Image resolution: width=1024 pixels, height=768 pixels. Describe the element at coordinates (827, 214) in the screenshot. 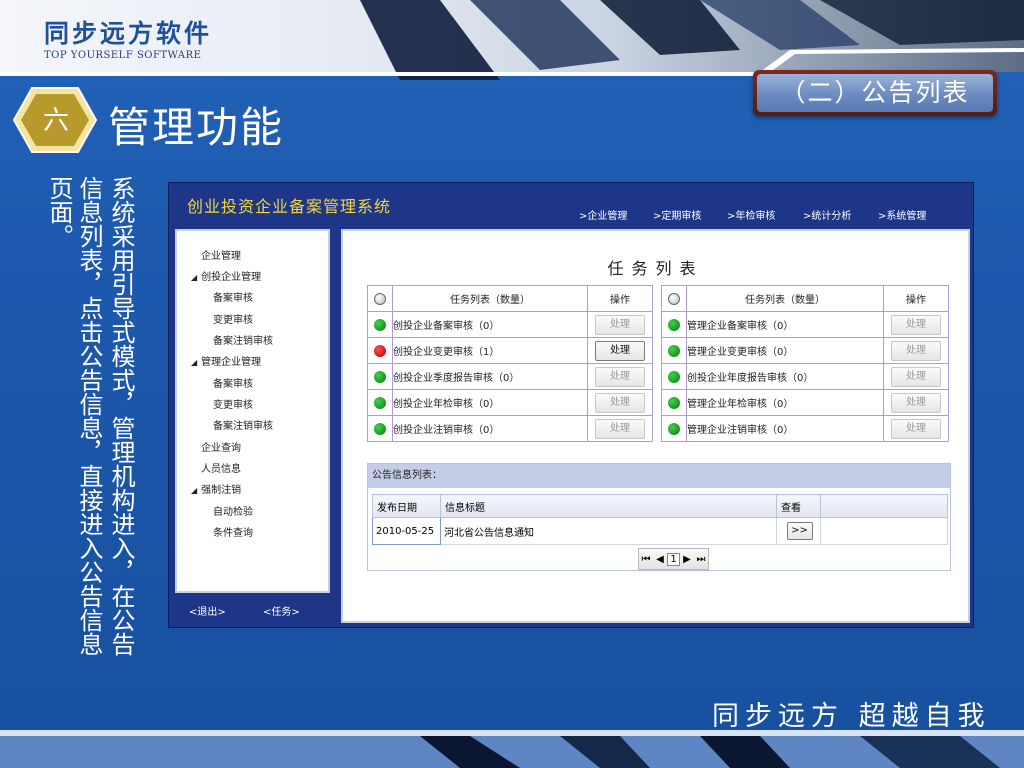

I see `nav-statistics: >统计分析` at that location.